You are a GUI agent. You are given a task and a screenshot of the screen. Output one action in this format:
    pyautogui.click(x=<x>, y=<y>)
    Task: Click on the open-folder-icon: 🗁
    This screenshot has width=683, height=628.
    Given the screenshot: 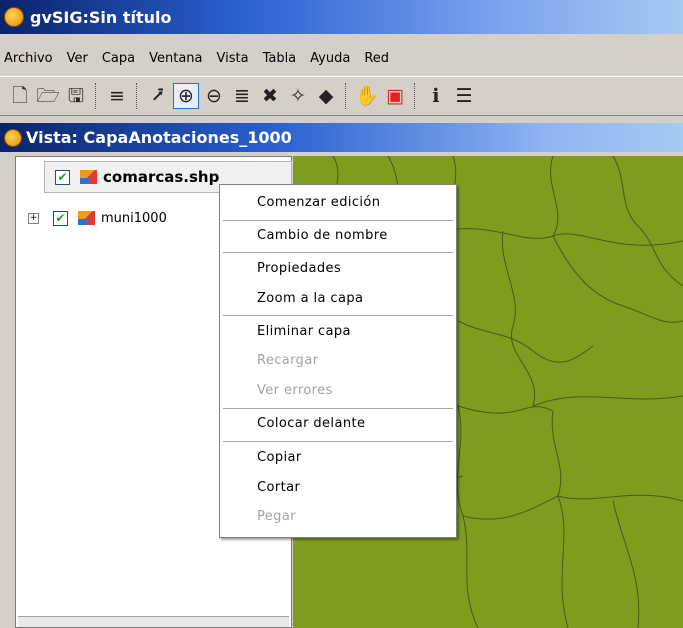 What is the action you would take?
    pyautogui.click(x=48, y=96)
    